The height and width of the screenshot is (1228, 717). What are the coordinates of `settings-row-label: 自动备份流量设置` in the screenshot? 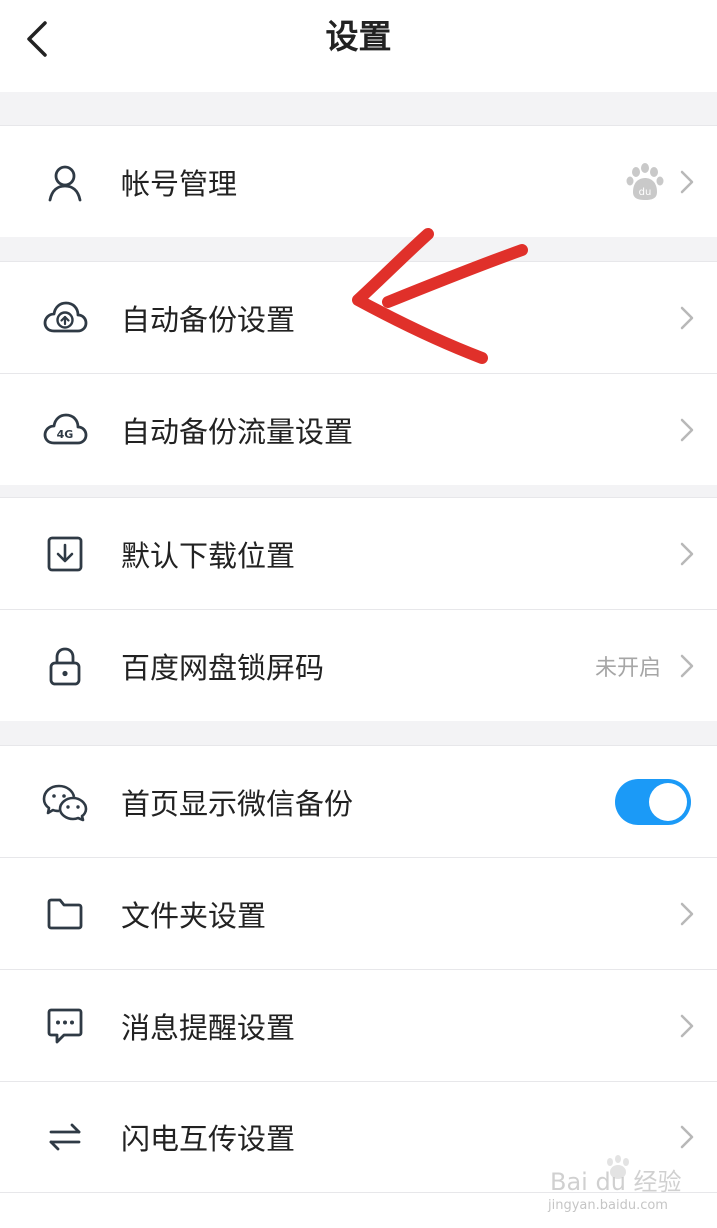 It's located at (237, 431).